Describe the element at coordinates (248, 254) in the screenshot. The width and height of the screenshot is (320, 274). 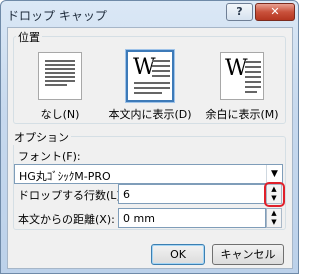
I see `cancel-button: キャンセル` at that location.